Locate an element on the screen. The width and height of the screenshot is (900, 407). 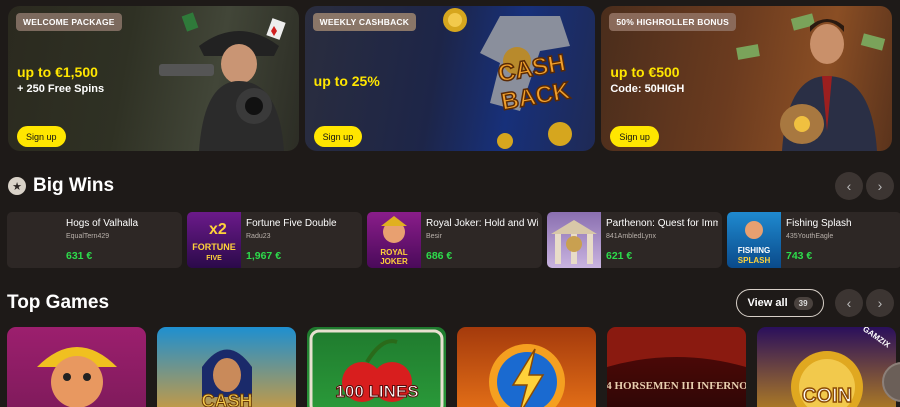
gangster-illustration is located at coordinates (222, 81).